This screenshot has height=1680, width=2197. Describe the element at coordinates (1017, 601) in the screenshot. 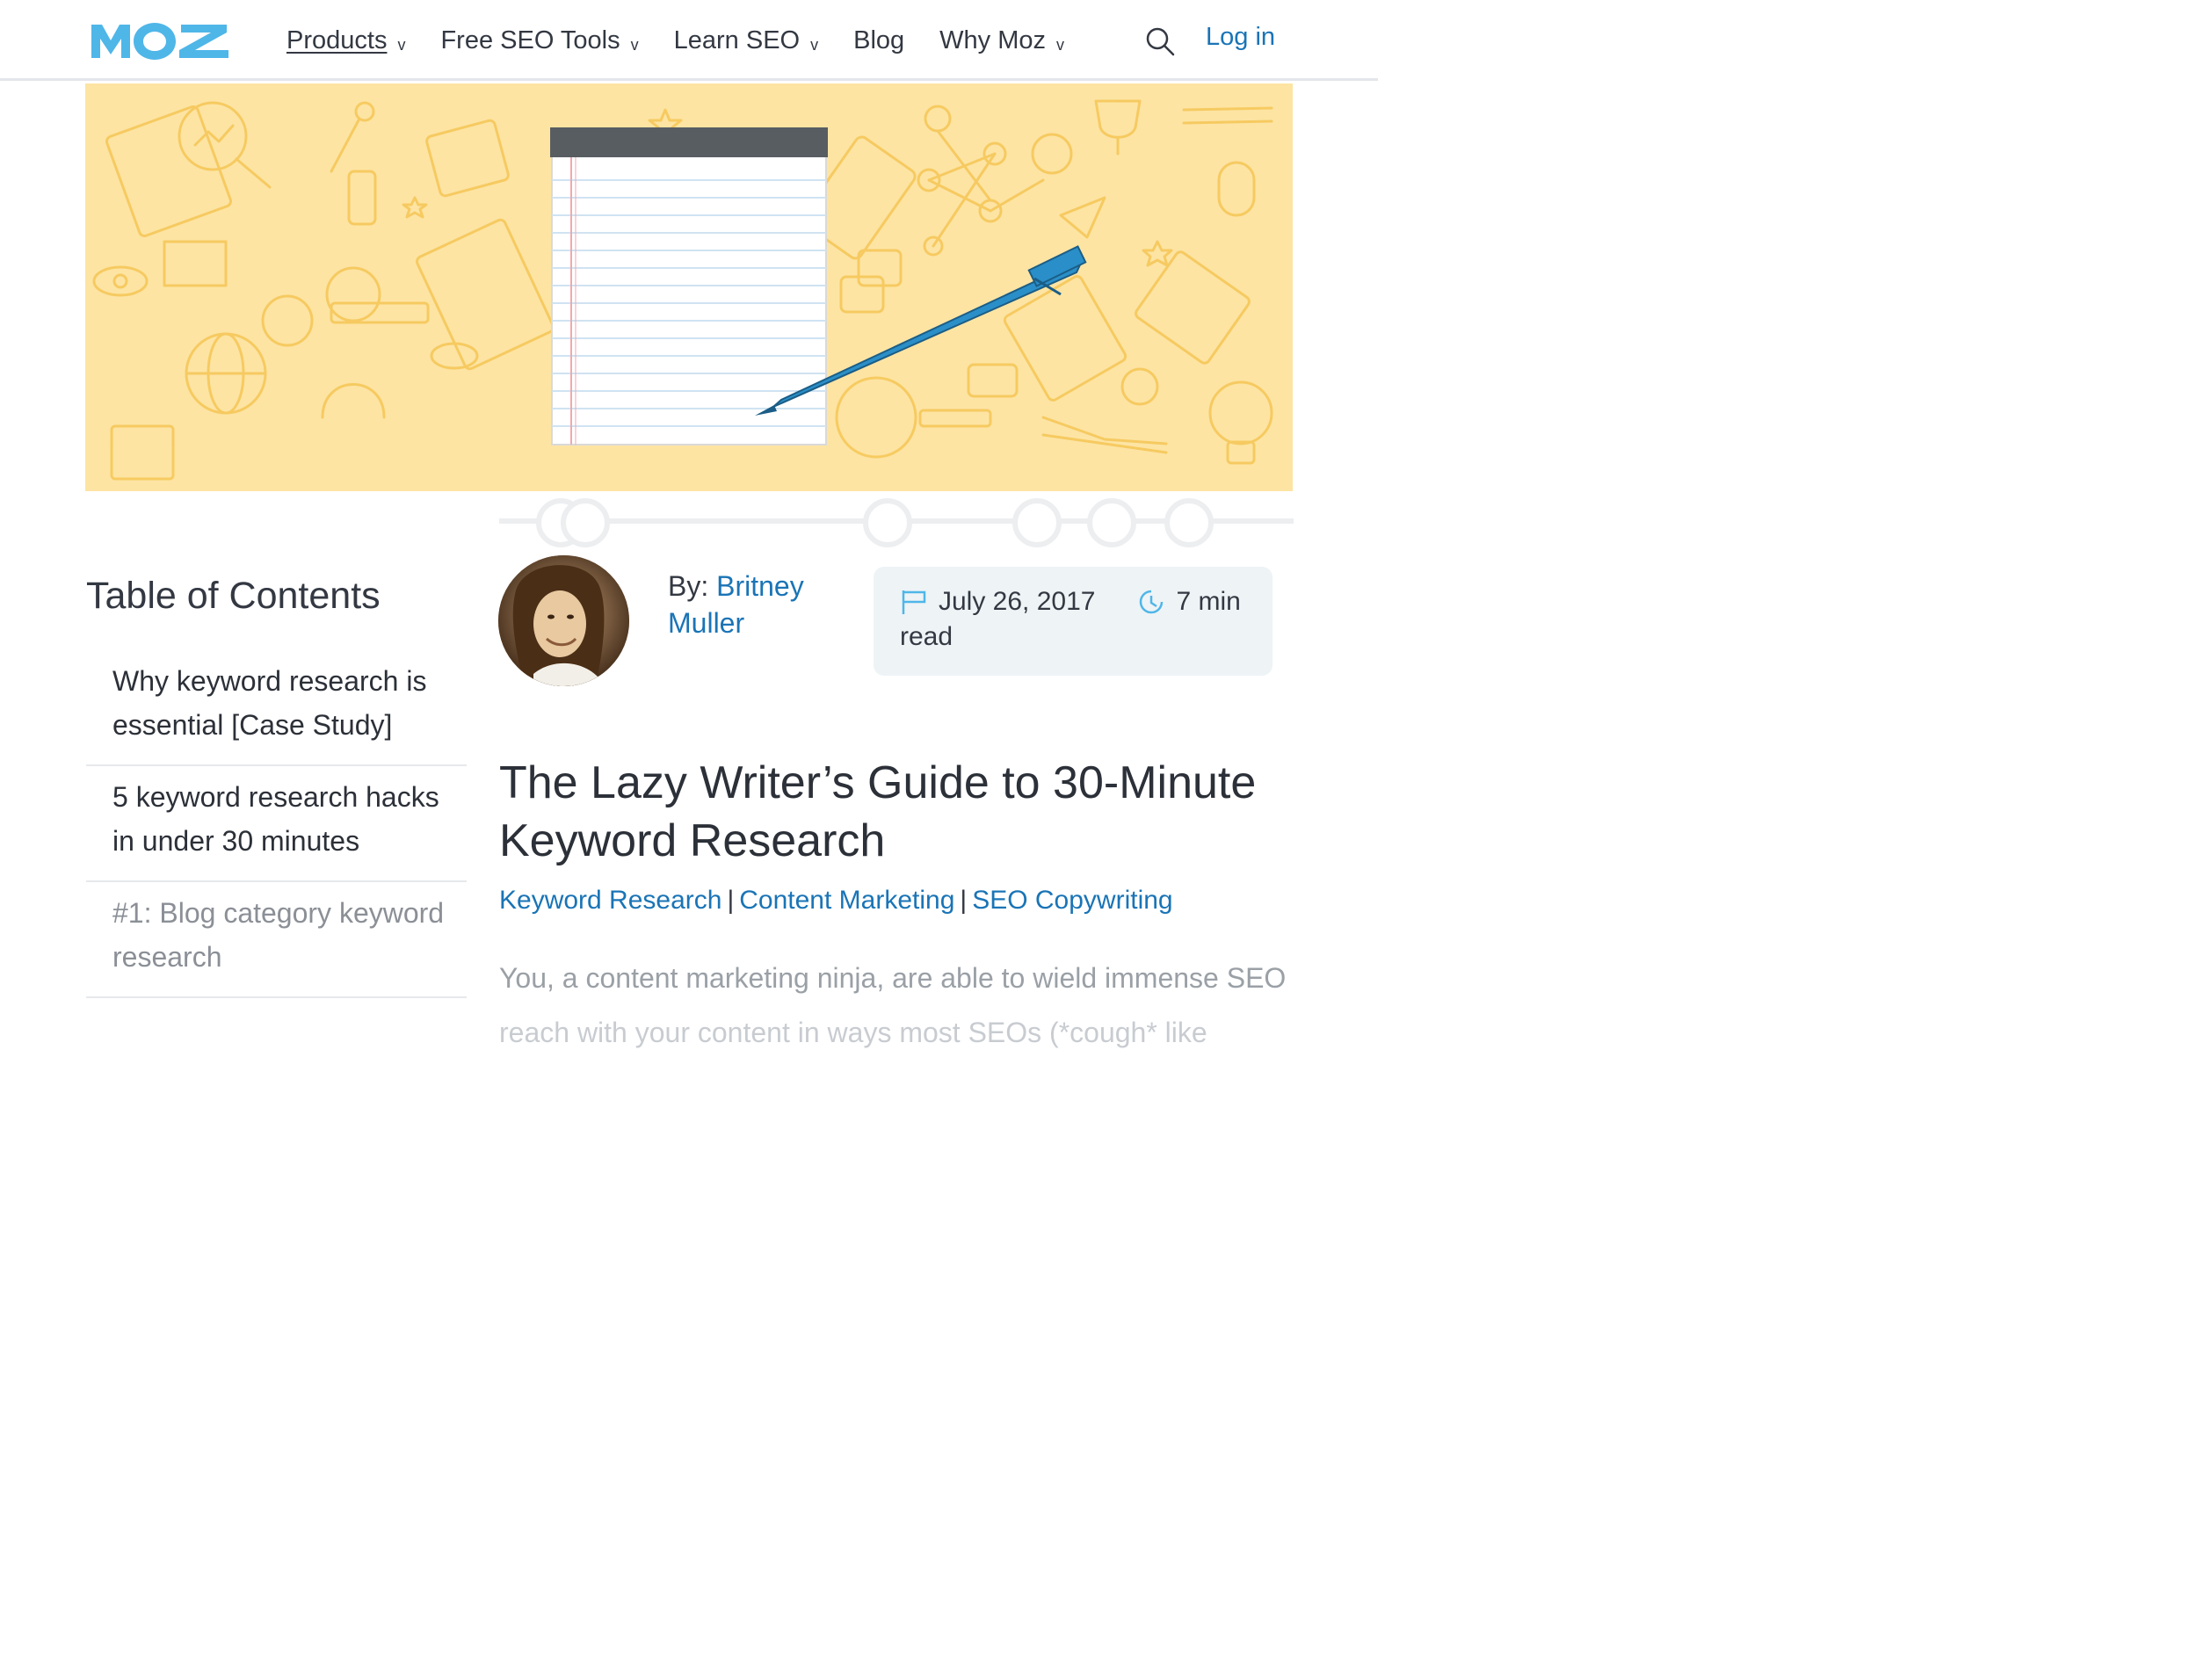

I see `post-date: July 26, 2017` at that location.